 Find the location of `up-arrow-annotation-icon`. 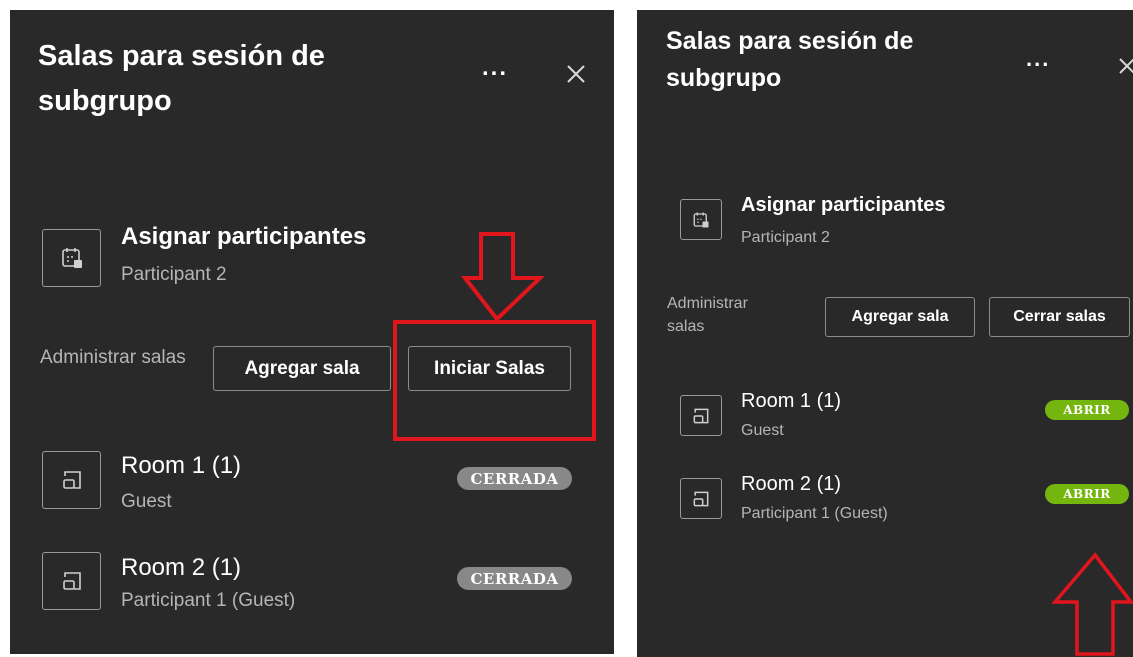

up-arrow-annotation-icon is located at coordinates (1092, 604).